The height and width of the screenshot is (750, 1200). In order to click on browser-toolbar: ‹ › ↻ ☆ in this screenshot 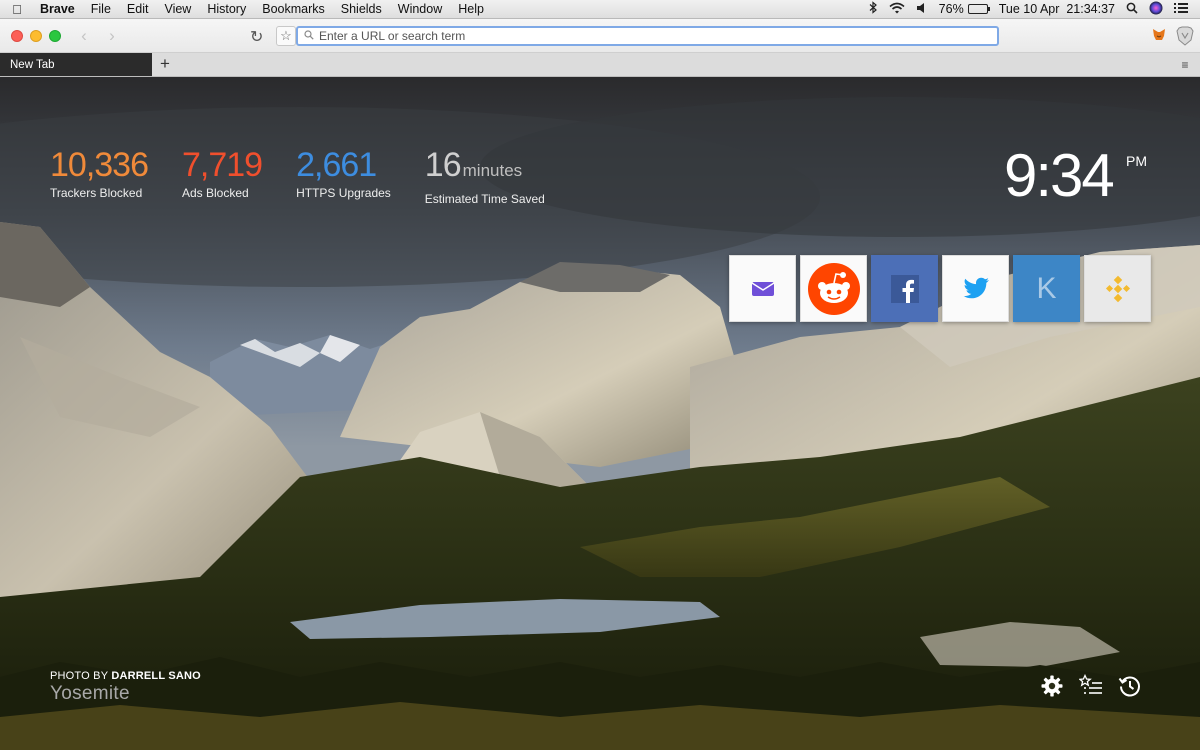, I will do `click(600, 36)`.